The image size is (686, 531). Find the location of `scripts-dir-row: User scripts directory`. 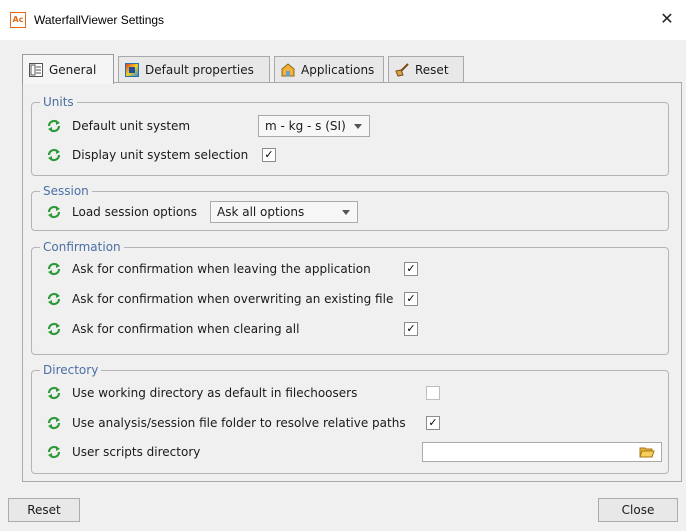

scripts-dir-row: User scripts directory is located at coordinates (123, 452).